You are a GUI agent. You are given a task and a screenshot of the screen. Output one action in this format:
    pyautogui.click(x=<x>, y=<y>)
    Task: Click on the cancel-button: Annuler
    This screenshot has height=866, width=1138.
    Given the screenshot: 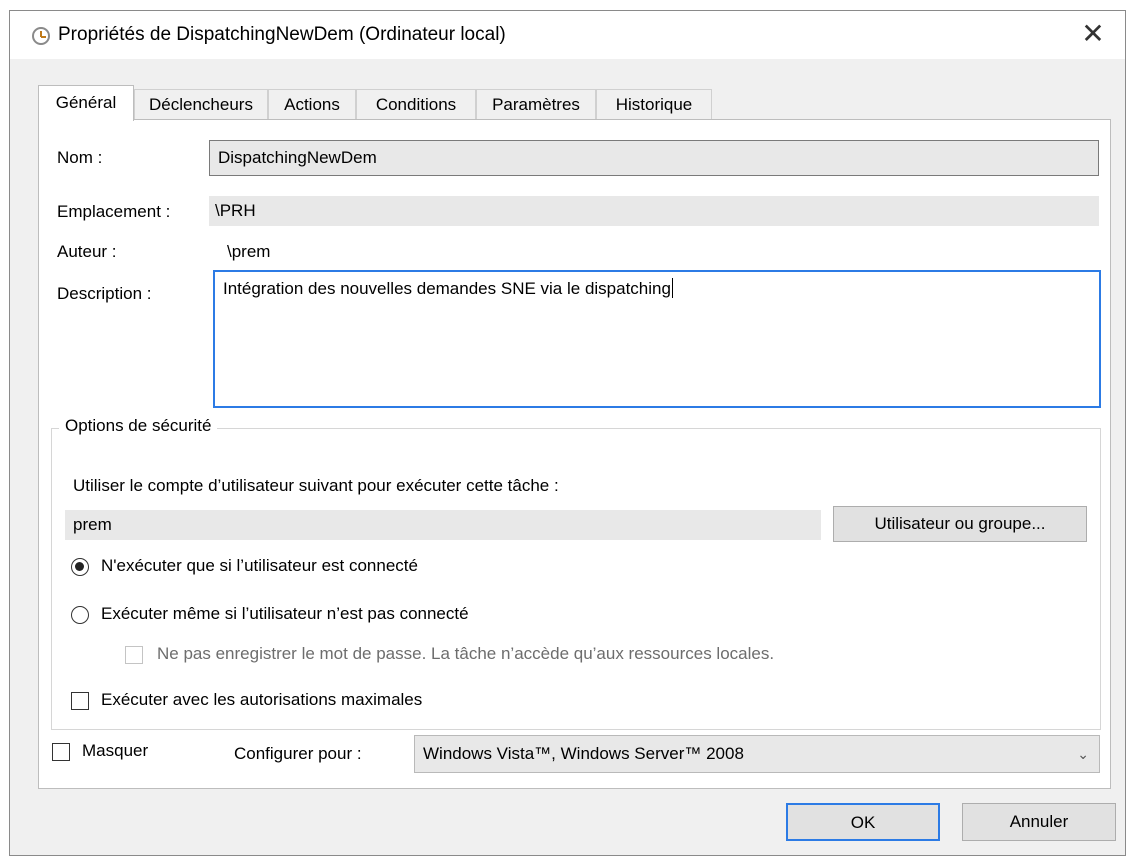 What is the action you would take?
    pyautogui.click(x=1039, y=822)
    